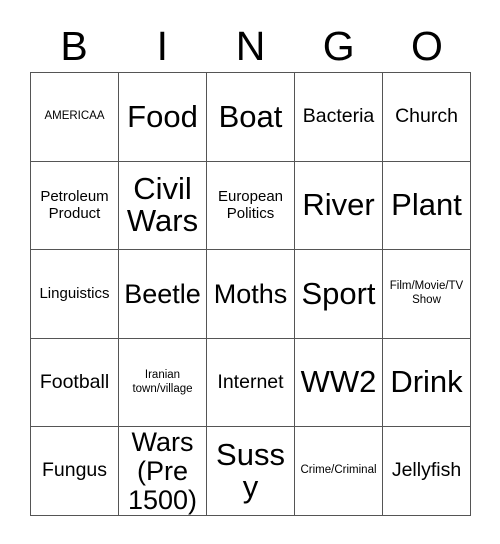 Image resolution: width=500 pixels, height=544 pixels. I want to click on bingo-cell-r5c1: Fungus, so click(75, 471).